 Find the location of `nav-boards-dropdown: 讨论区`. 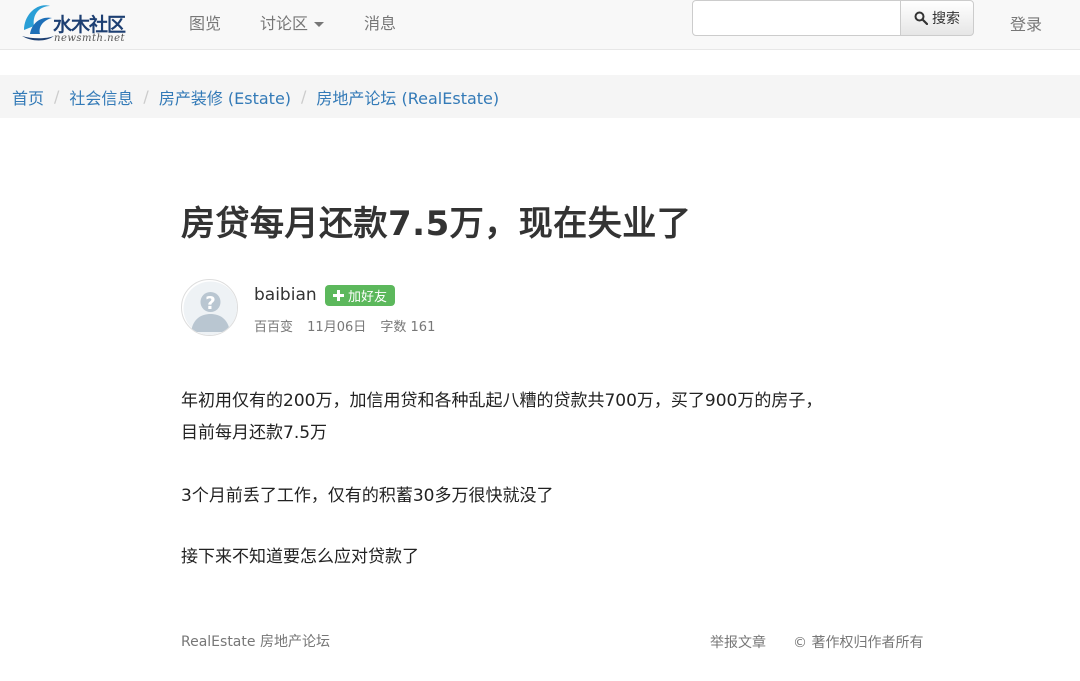

nav-boards-dropdown: 讨论区 is located at coordinates (292, 22).